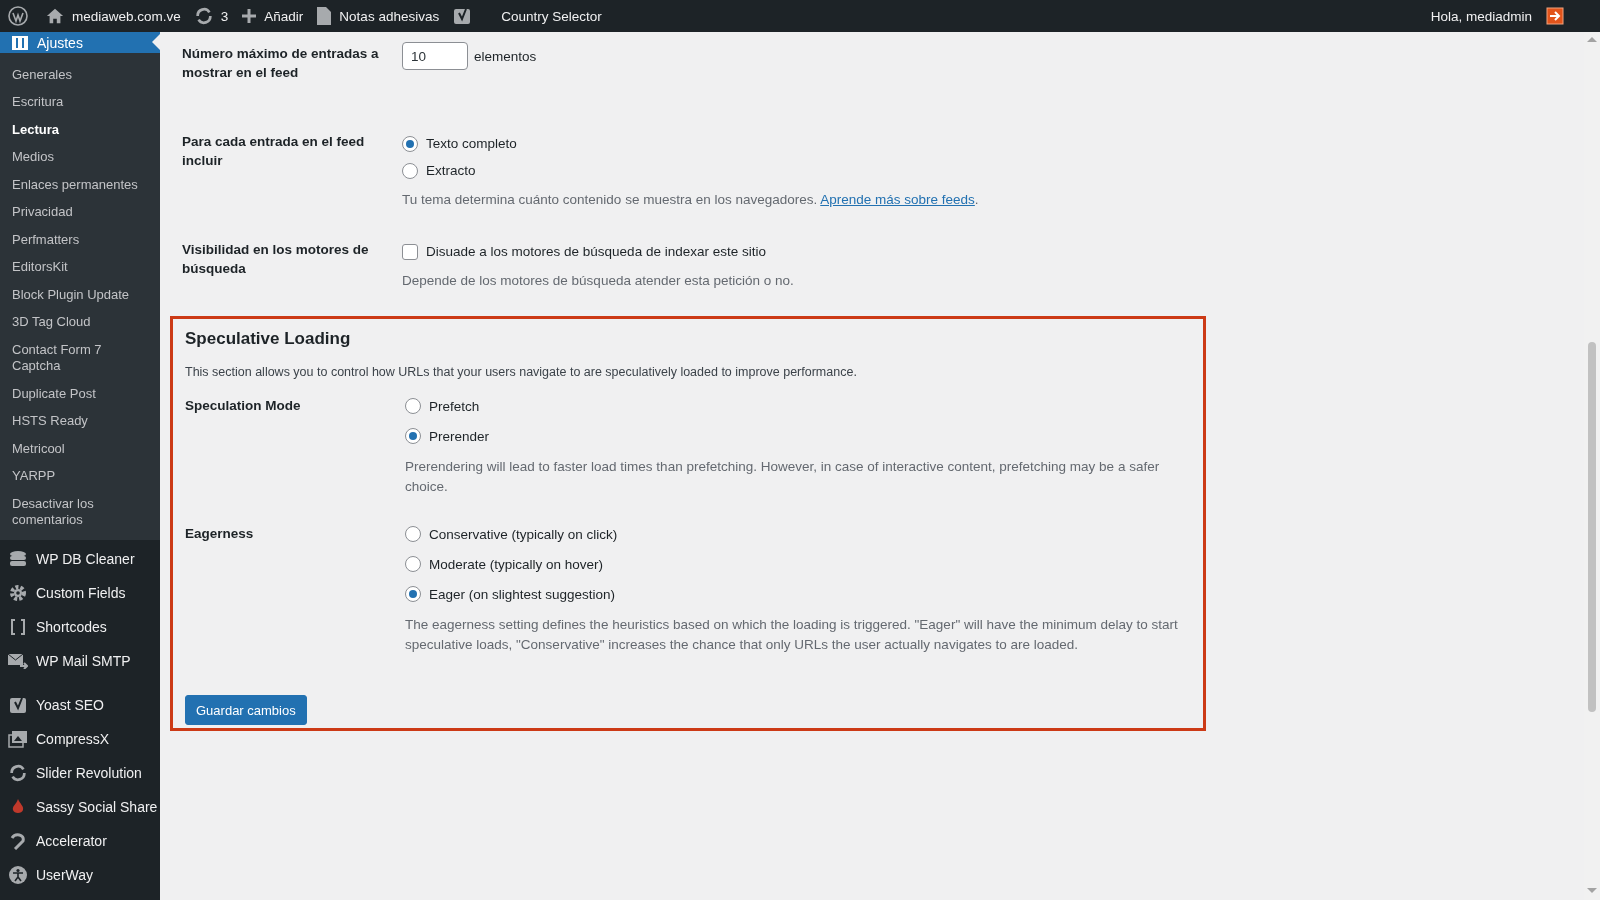 The height and width of the screenshot is (900, 1600). I want to click on submenu-item: Enlaces permanentes, so click(80, 185).